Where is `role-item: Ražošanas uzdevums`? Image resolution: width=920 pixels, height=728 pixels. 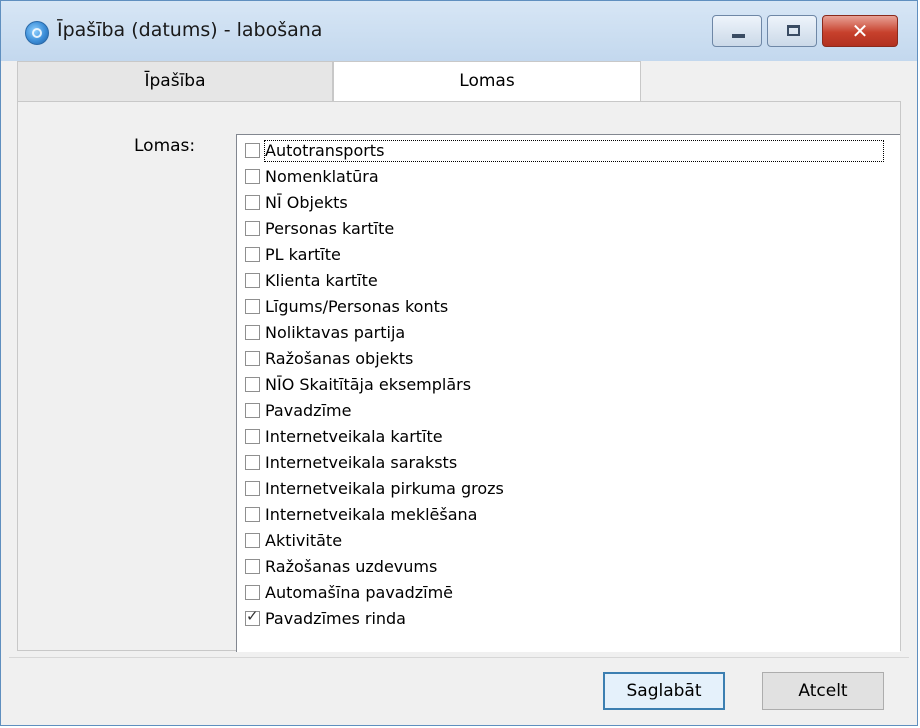
role-item: Ražošanas uzdevums is located at coordinates (341, 566).